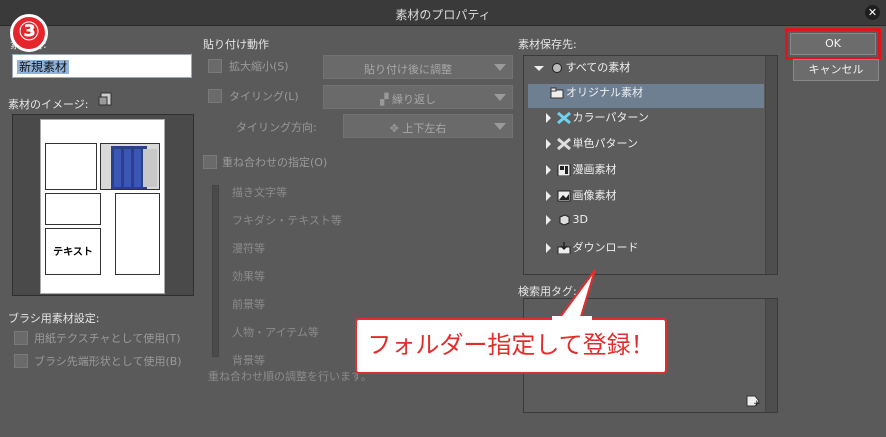  I want to click on scale-label: 拡大縮小(S), so click(259, 66).